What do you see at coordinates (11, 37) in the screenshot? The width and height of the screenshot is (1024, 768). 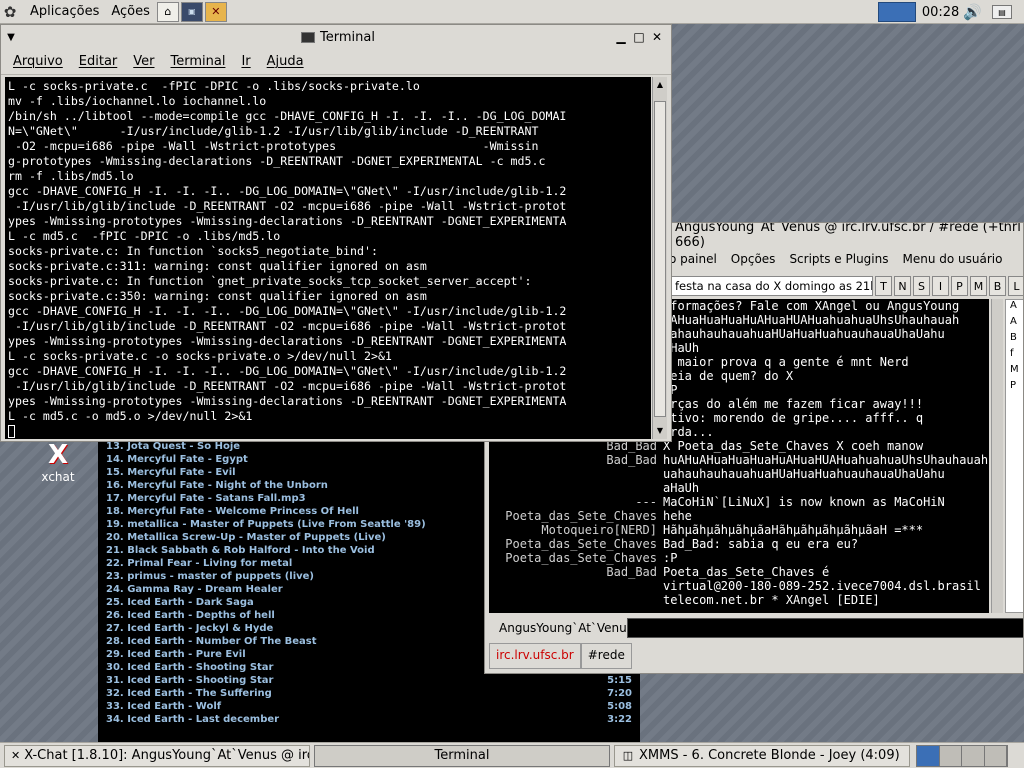 I see `window-menu-icon: ▼` at bounding box center [11, 37].